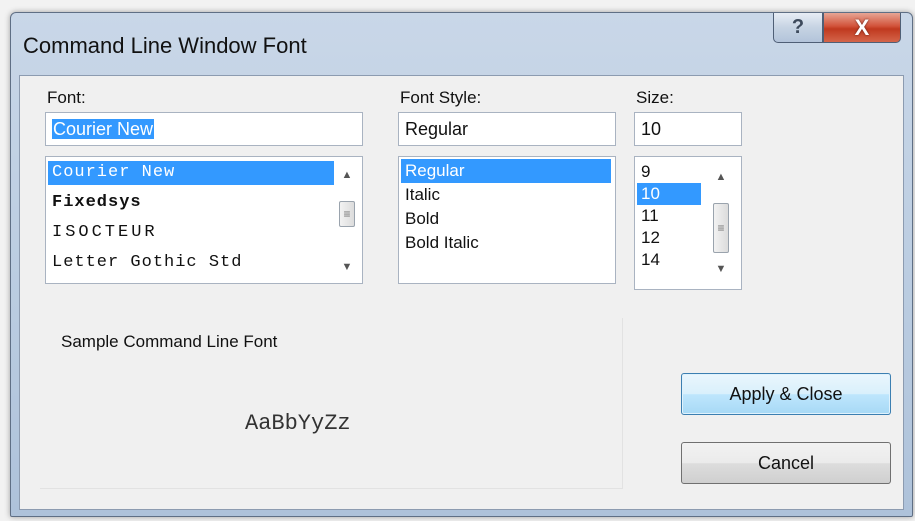 The width and height of the screenshot is (915, 521). I want to click on close-icon: X, so click(862, 27).